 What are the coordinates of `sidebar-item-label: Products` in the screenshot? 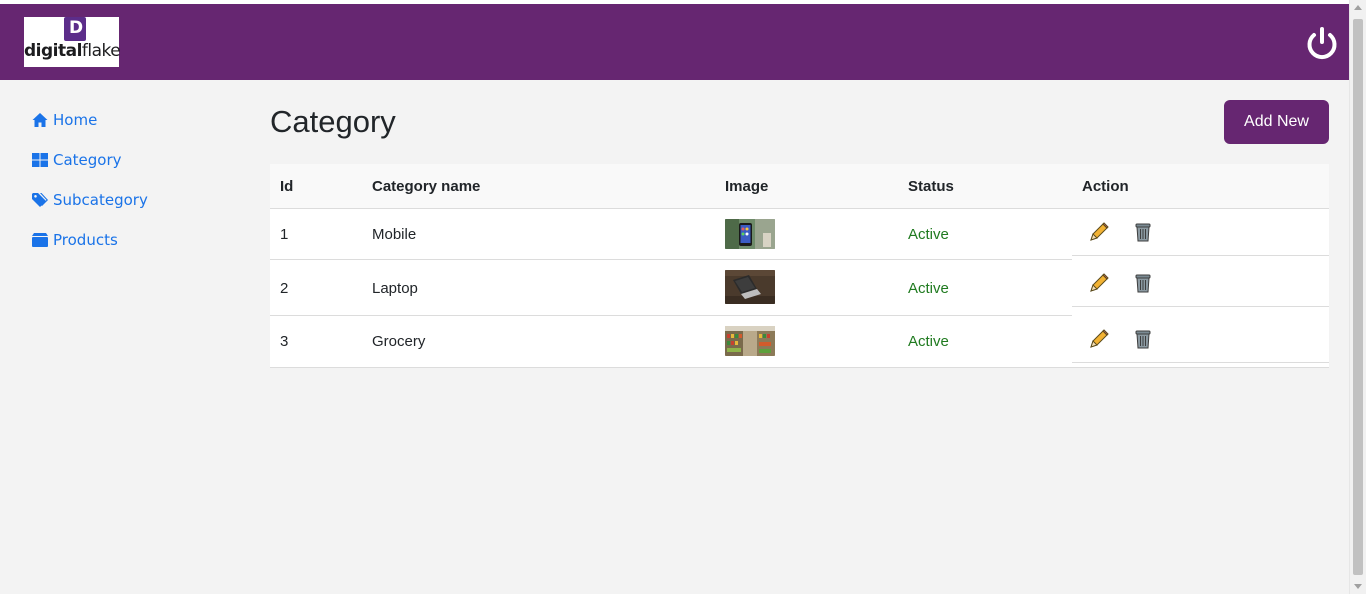 It's located at (85, 240).